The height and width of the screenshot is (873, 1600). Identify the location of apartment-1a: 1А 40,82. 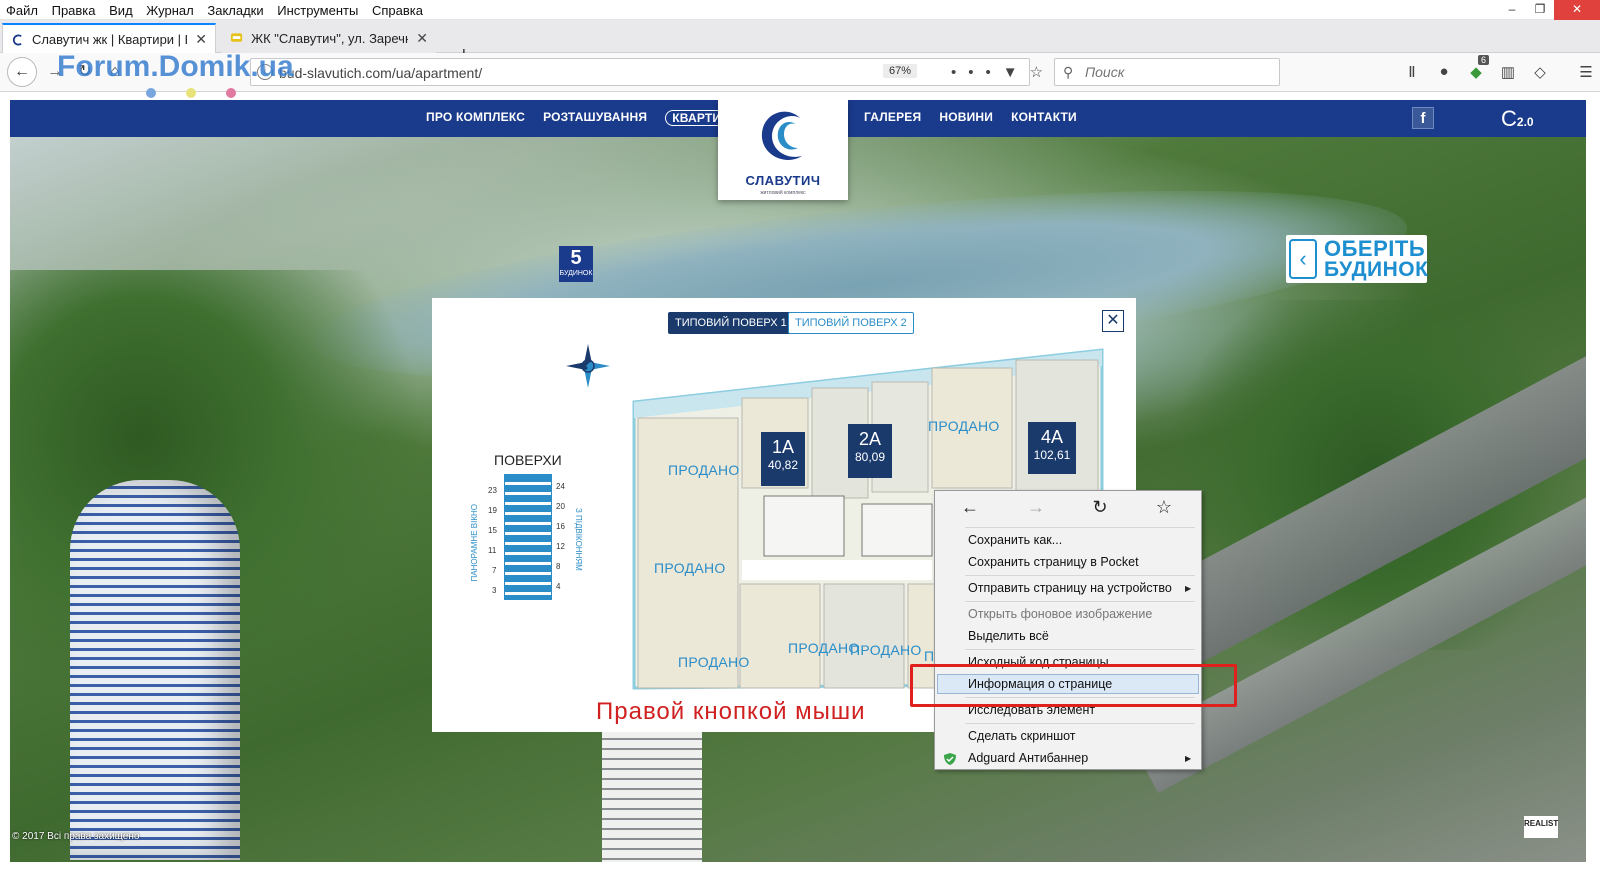
(783, 459).